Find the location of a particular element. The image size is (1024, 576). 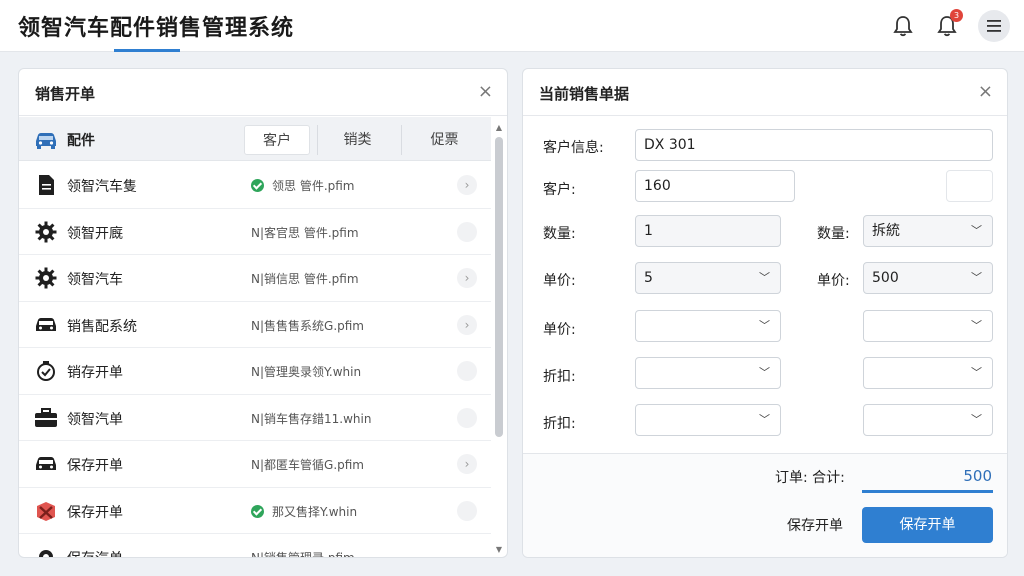

extra-input is located at coordinates (969, 186).